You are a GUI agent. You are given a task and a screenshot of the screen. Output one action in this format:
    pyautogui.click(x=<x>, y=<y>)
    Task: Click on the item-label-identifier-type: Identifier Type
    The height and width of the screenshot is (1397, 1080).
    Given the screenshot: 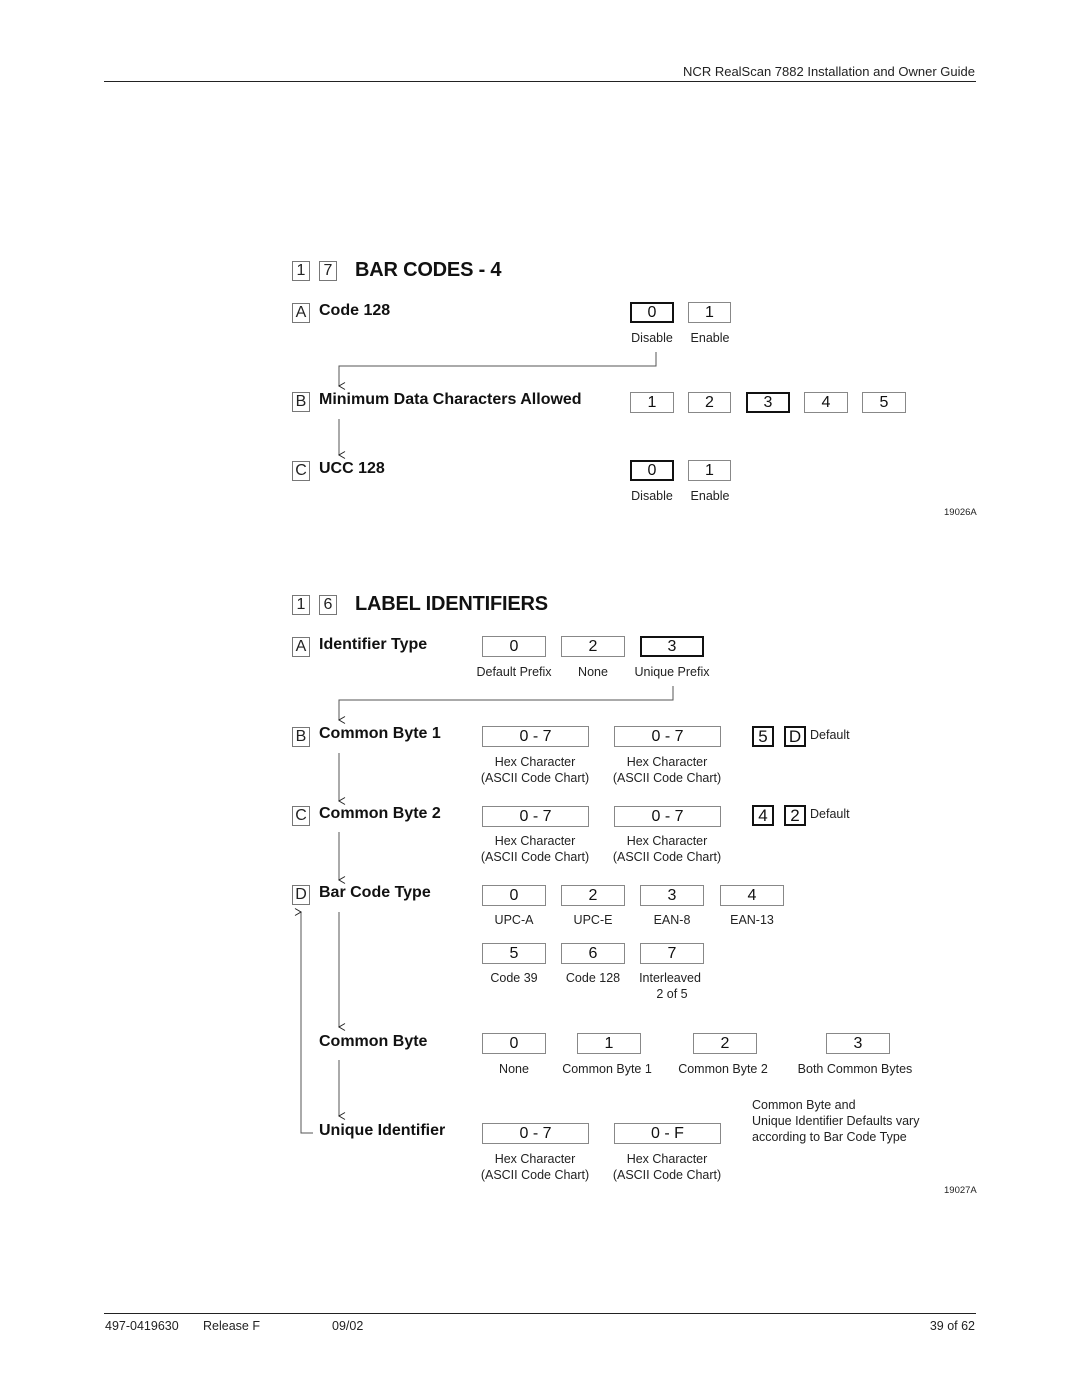 What is the action you would take?
    pyautogui.click(x=373, y=644)
    